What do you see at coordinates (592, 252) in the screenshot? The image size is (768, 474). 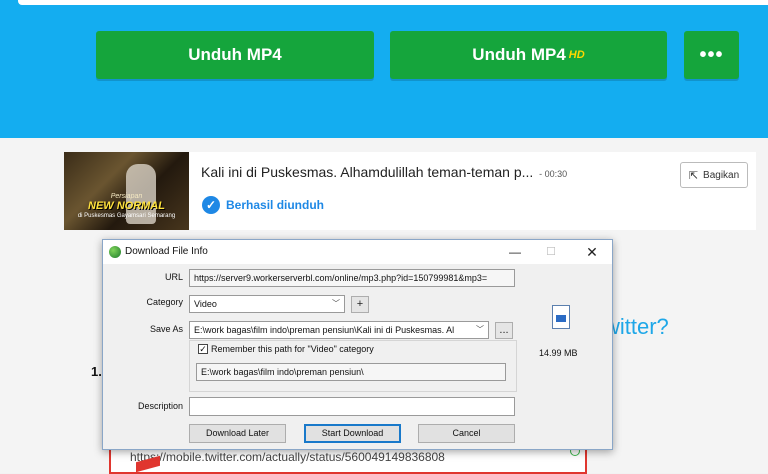 I see `close-button: ✕` at bounding box center [592, 252].